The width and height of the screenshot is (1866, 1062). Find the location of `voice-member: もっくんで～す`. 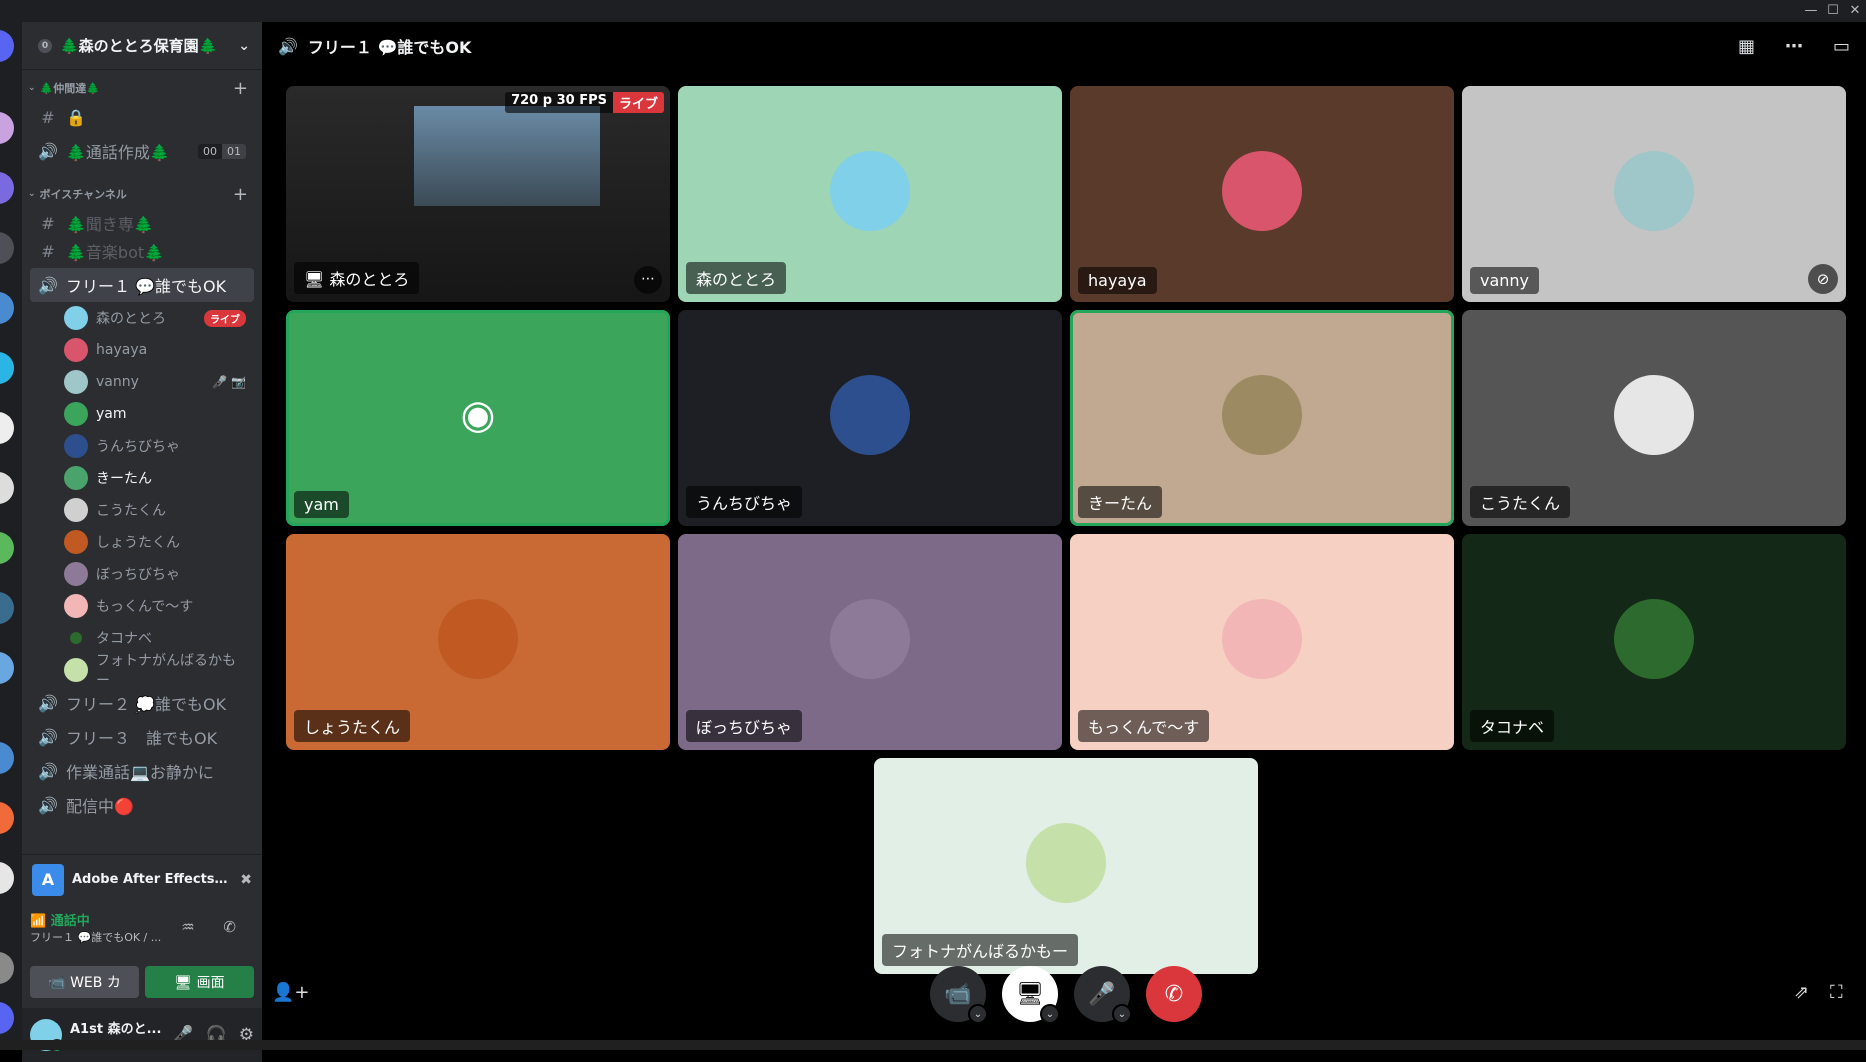

voice-member: もっくんで～す is located at coordinates (163, 606).